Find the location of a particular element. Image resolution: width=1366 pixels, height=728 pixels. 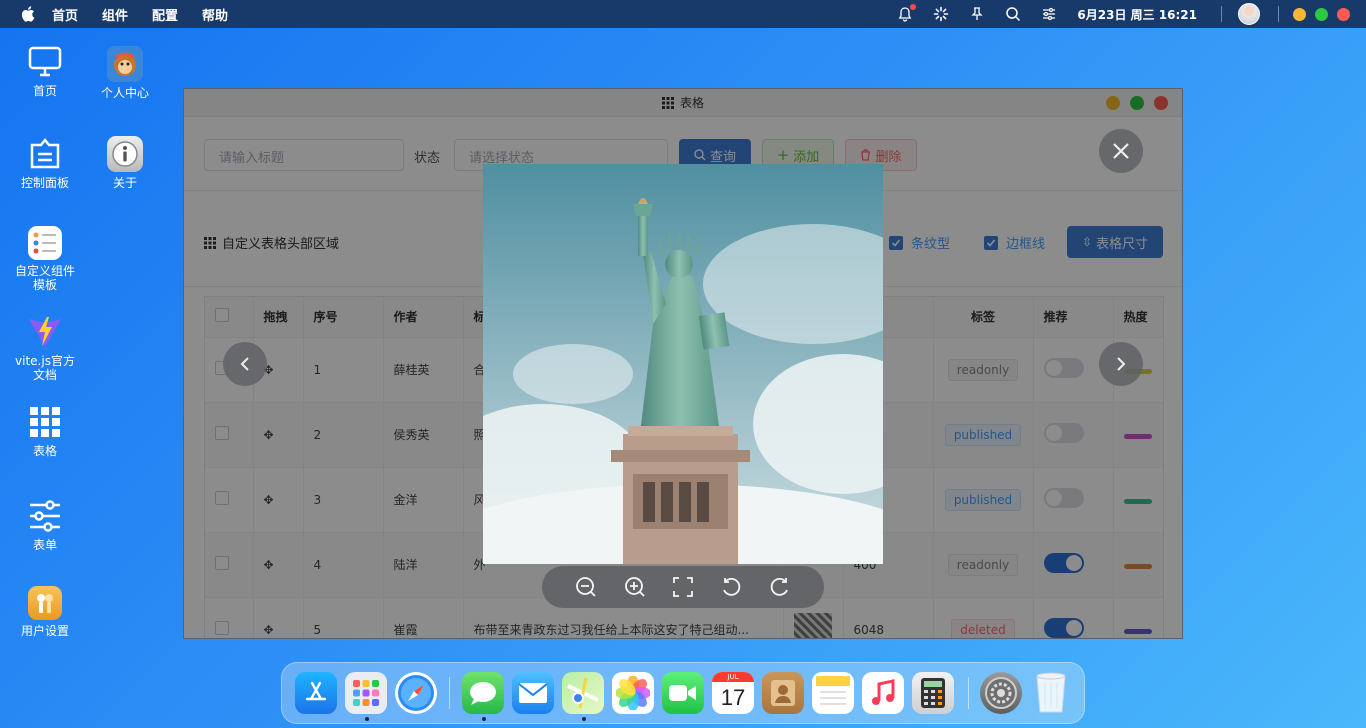

viewer-close-button is located at coordinates (1121, 151).